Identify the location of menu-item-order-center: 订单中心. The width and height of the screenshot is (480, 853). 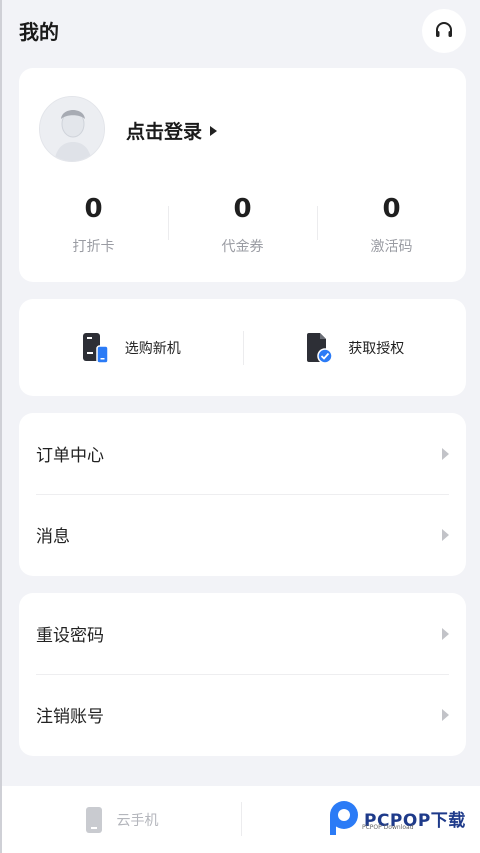
(242, 453).